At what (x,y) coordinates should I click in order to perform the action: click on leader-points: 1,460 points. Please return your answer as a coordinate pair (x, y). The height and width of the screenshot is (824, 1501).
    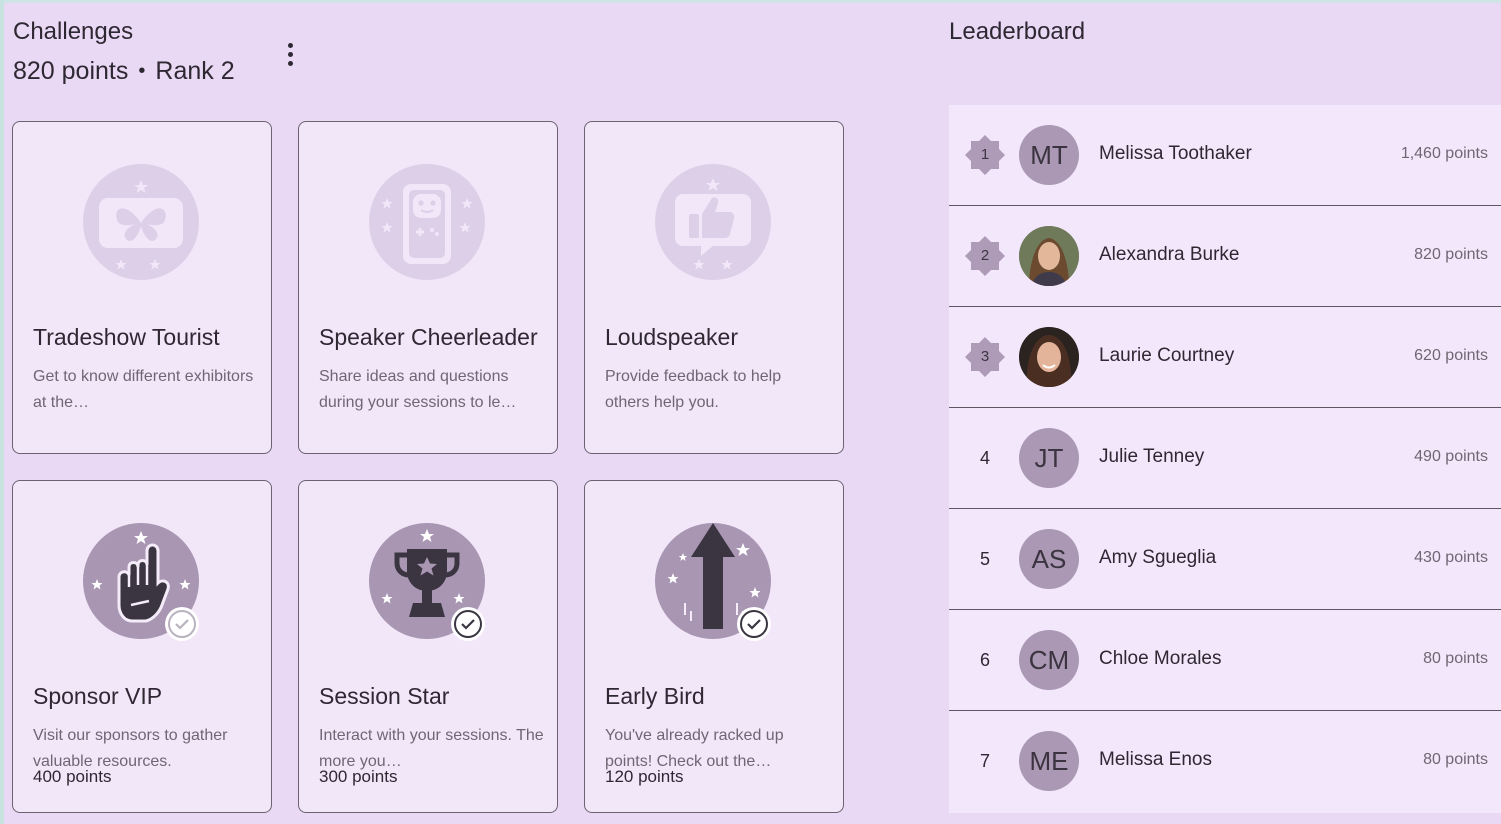
    Looking at the image, I should click on (1444, 153).